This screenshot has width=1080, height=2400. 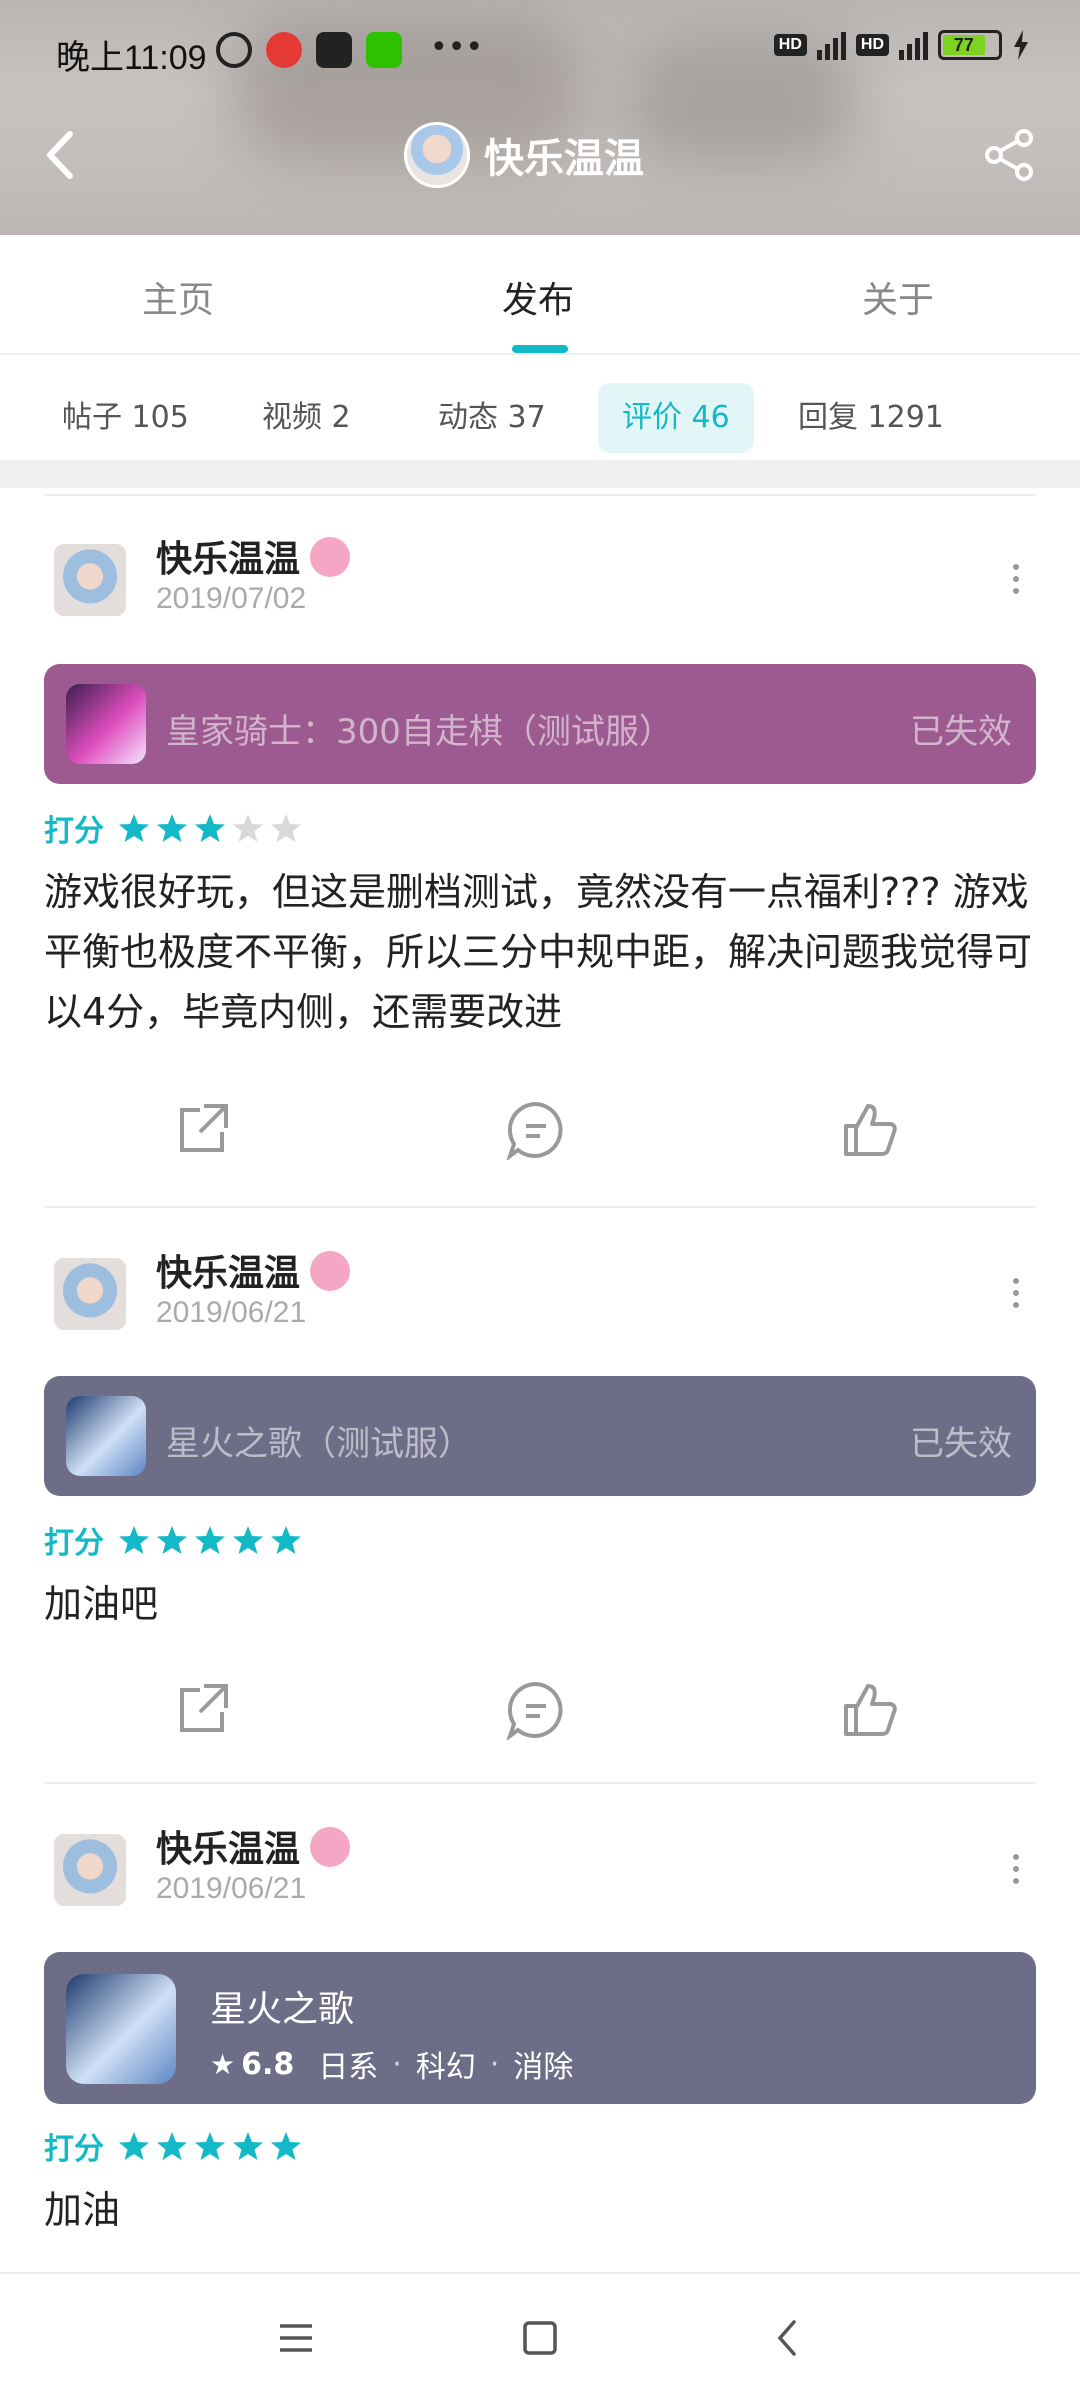 What do you see at coordinates (871, 418) in the screenshot?
I see `subtab-replies: 回复 1291` at bounding box center [871, 418].